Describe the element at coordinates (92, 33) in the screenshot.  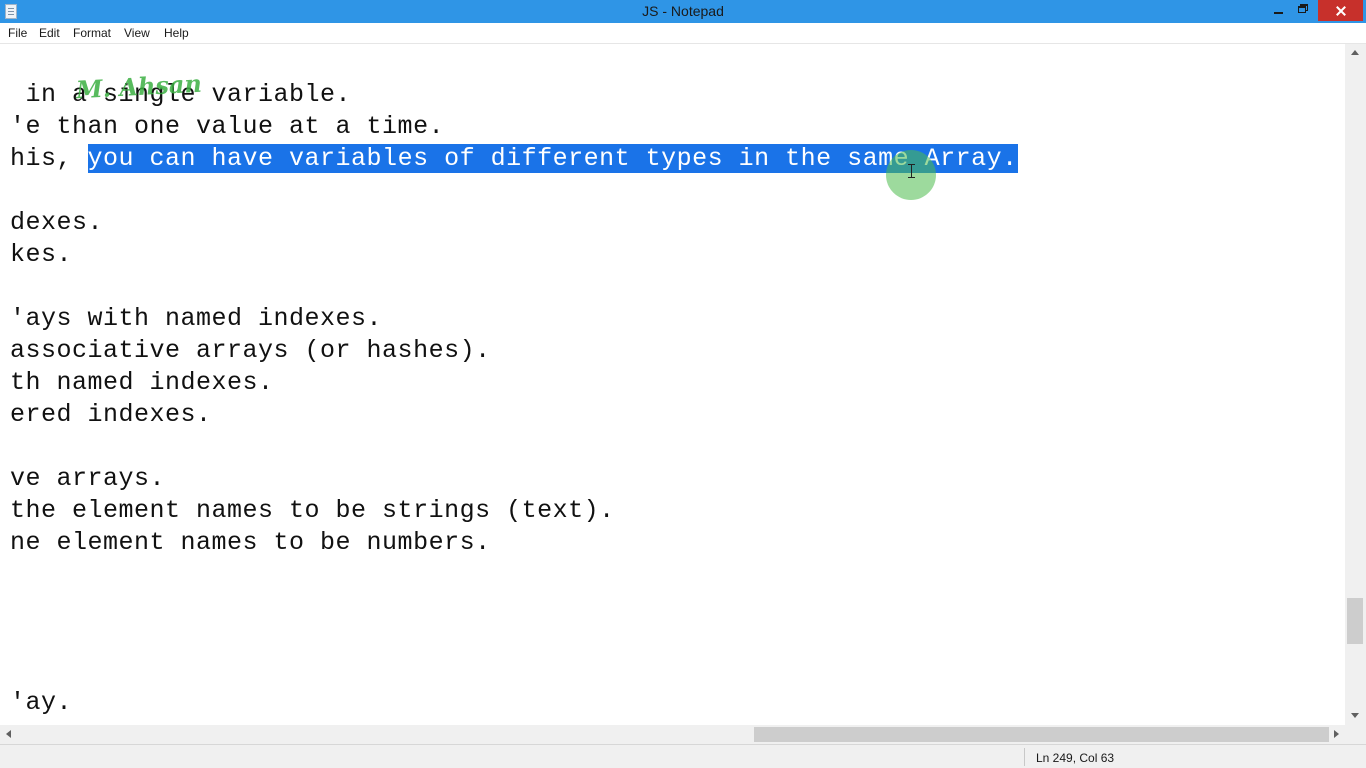
I see `menu-format: Format` at that location.